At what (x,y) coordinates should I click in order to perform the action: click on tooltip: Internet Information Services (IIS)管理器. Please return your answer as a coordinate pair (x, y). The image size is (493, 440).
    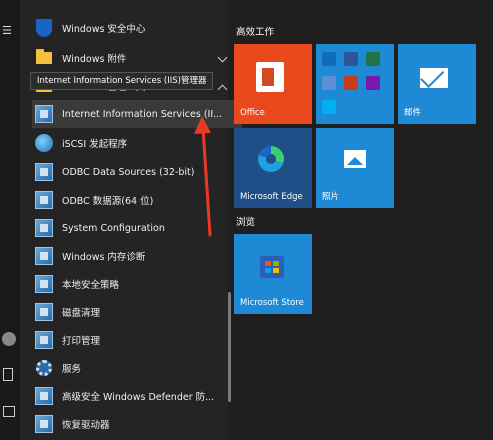
    Looking at the image, I should click on (122, 81).